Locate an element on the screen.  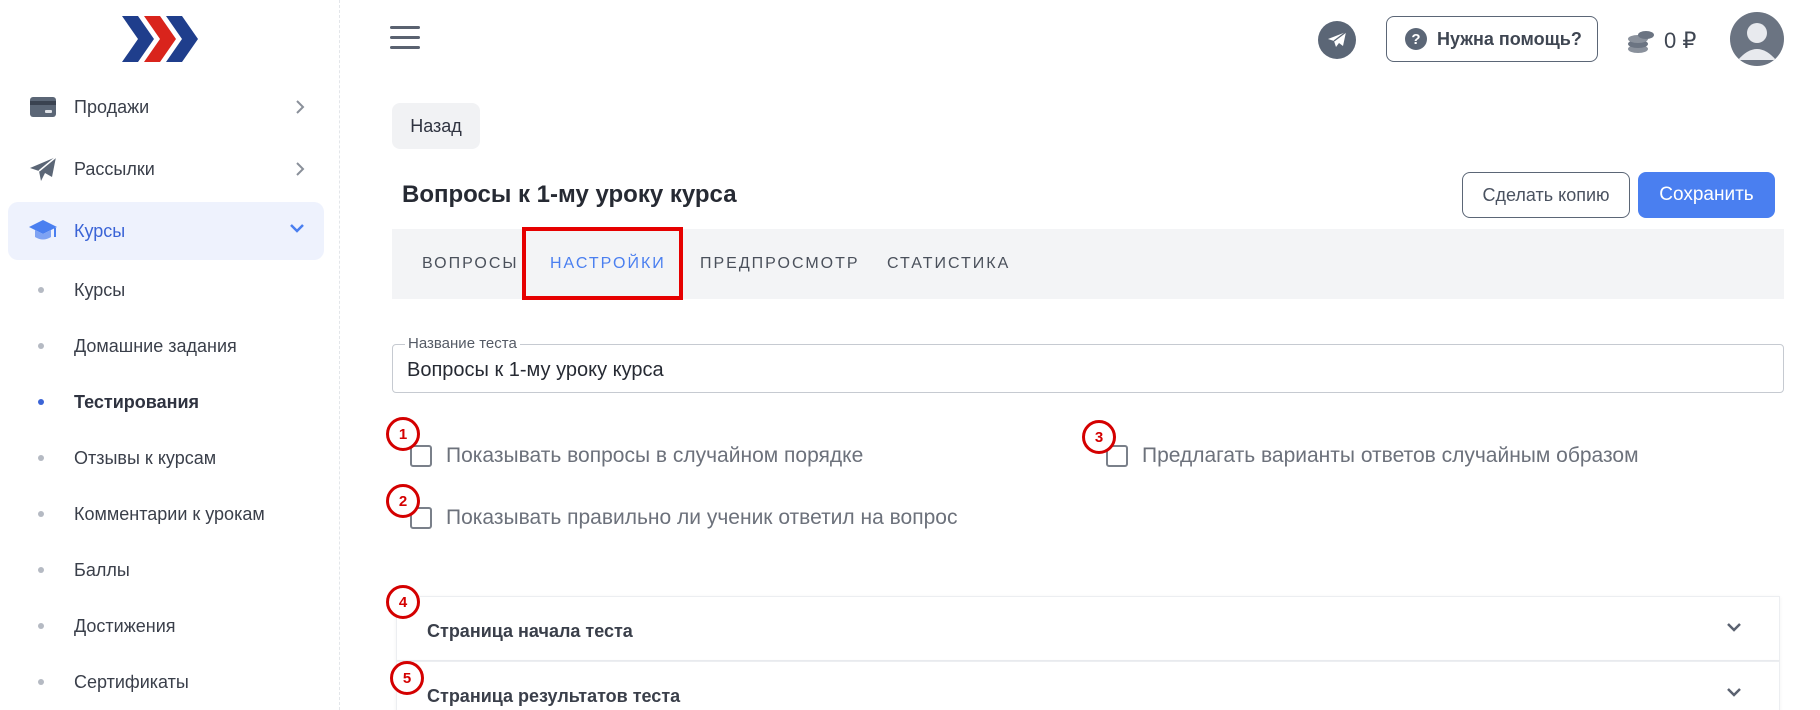
sidebar-subitem-achievements: Достижения is located at coordinates (107, 626).